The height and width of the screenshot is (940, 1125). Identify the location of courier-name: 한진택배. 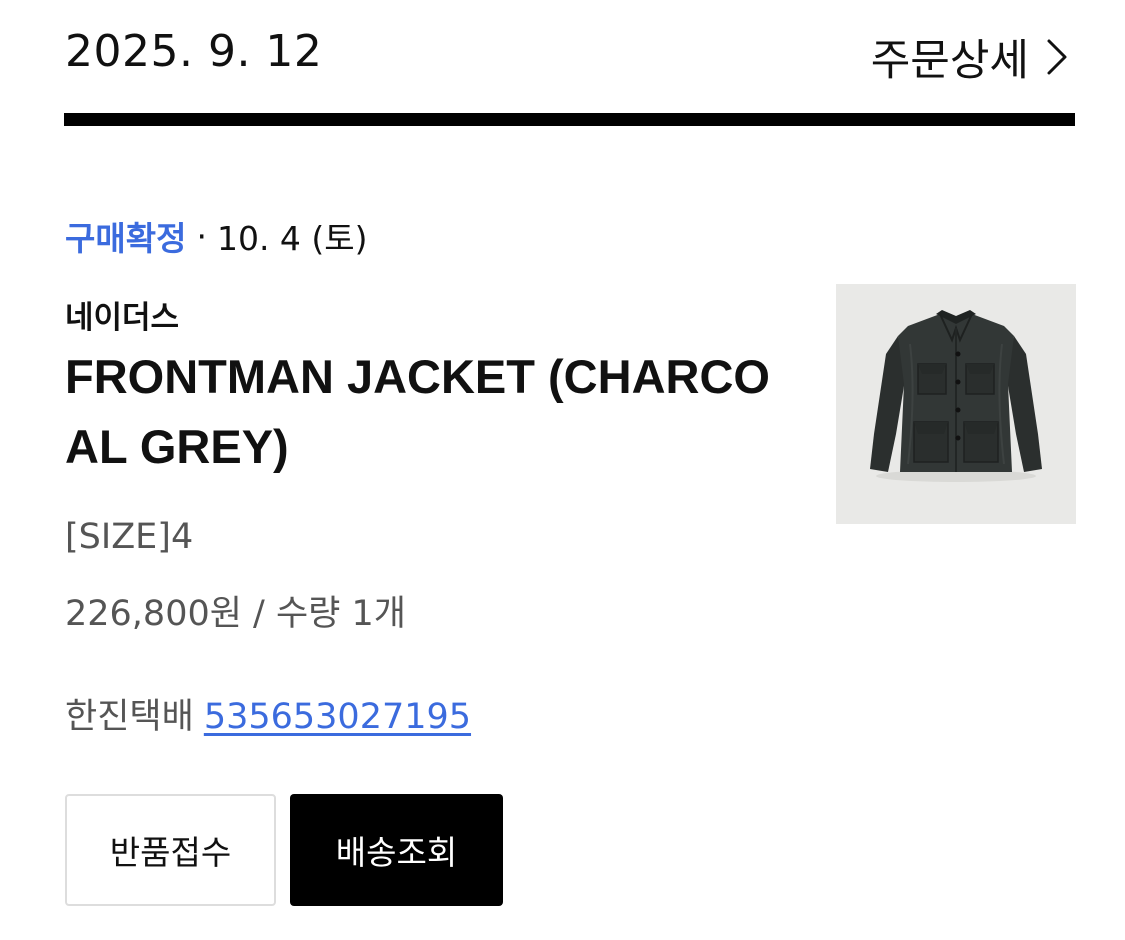
(129, 717).